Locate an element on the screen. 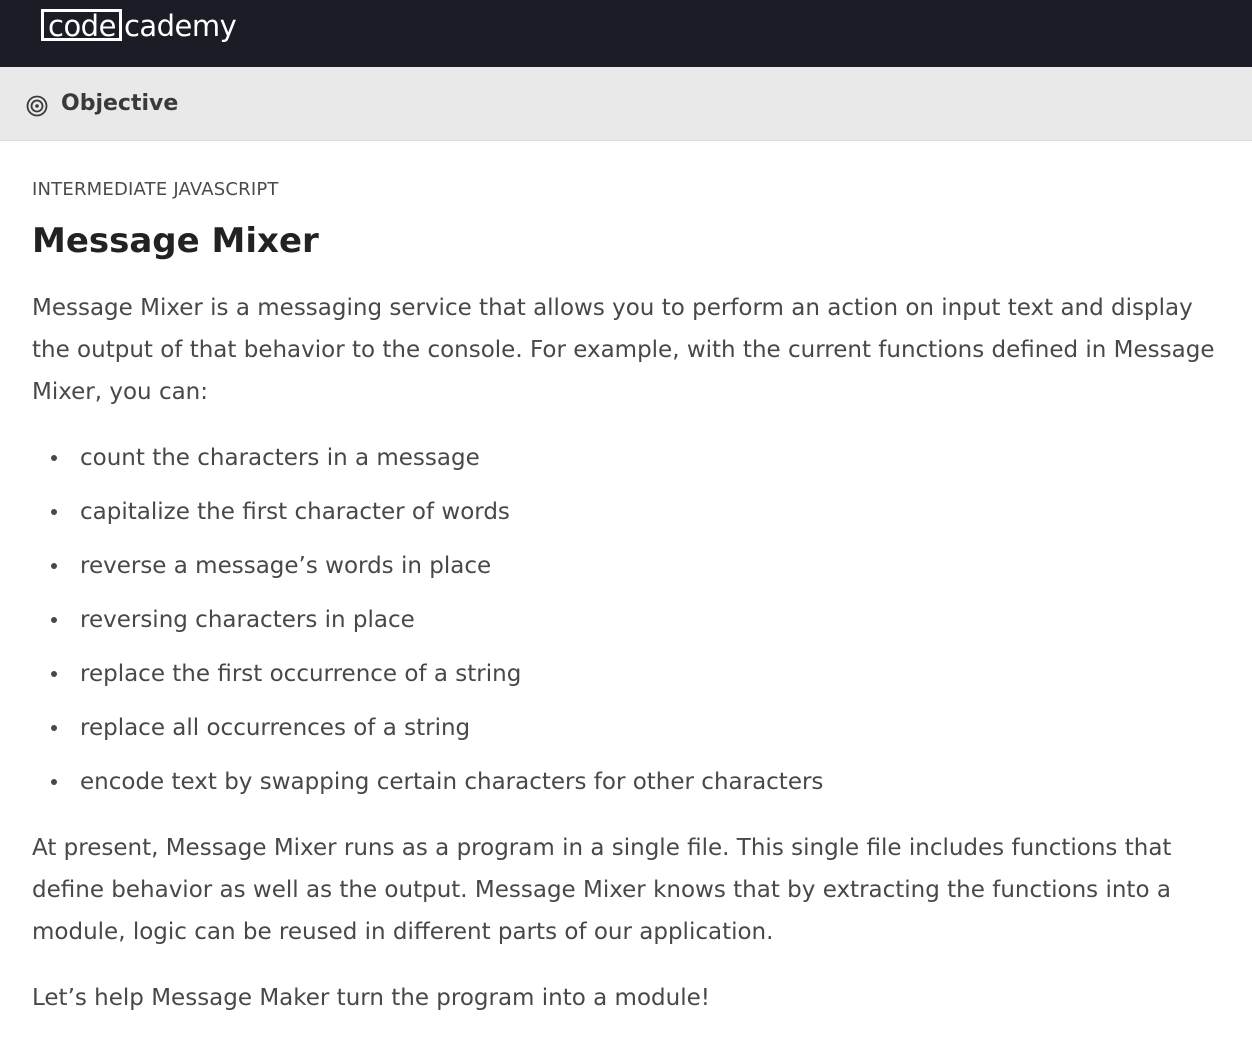  list-item: count the characters in a message is located at coordinates (627, 464).